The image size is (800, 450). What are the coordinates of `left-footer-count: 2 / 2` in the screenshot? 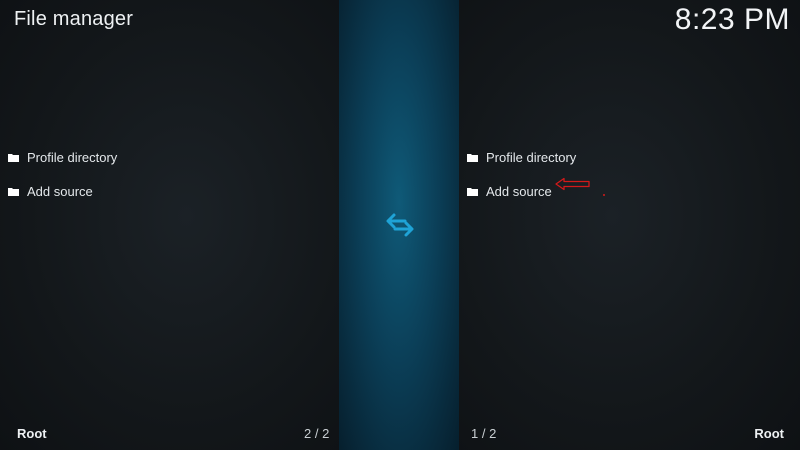 It's located at (317, 433).